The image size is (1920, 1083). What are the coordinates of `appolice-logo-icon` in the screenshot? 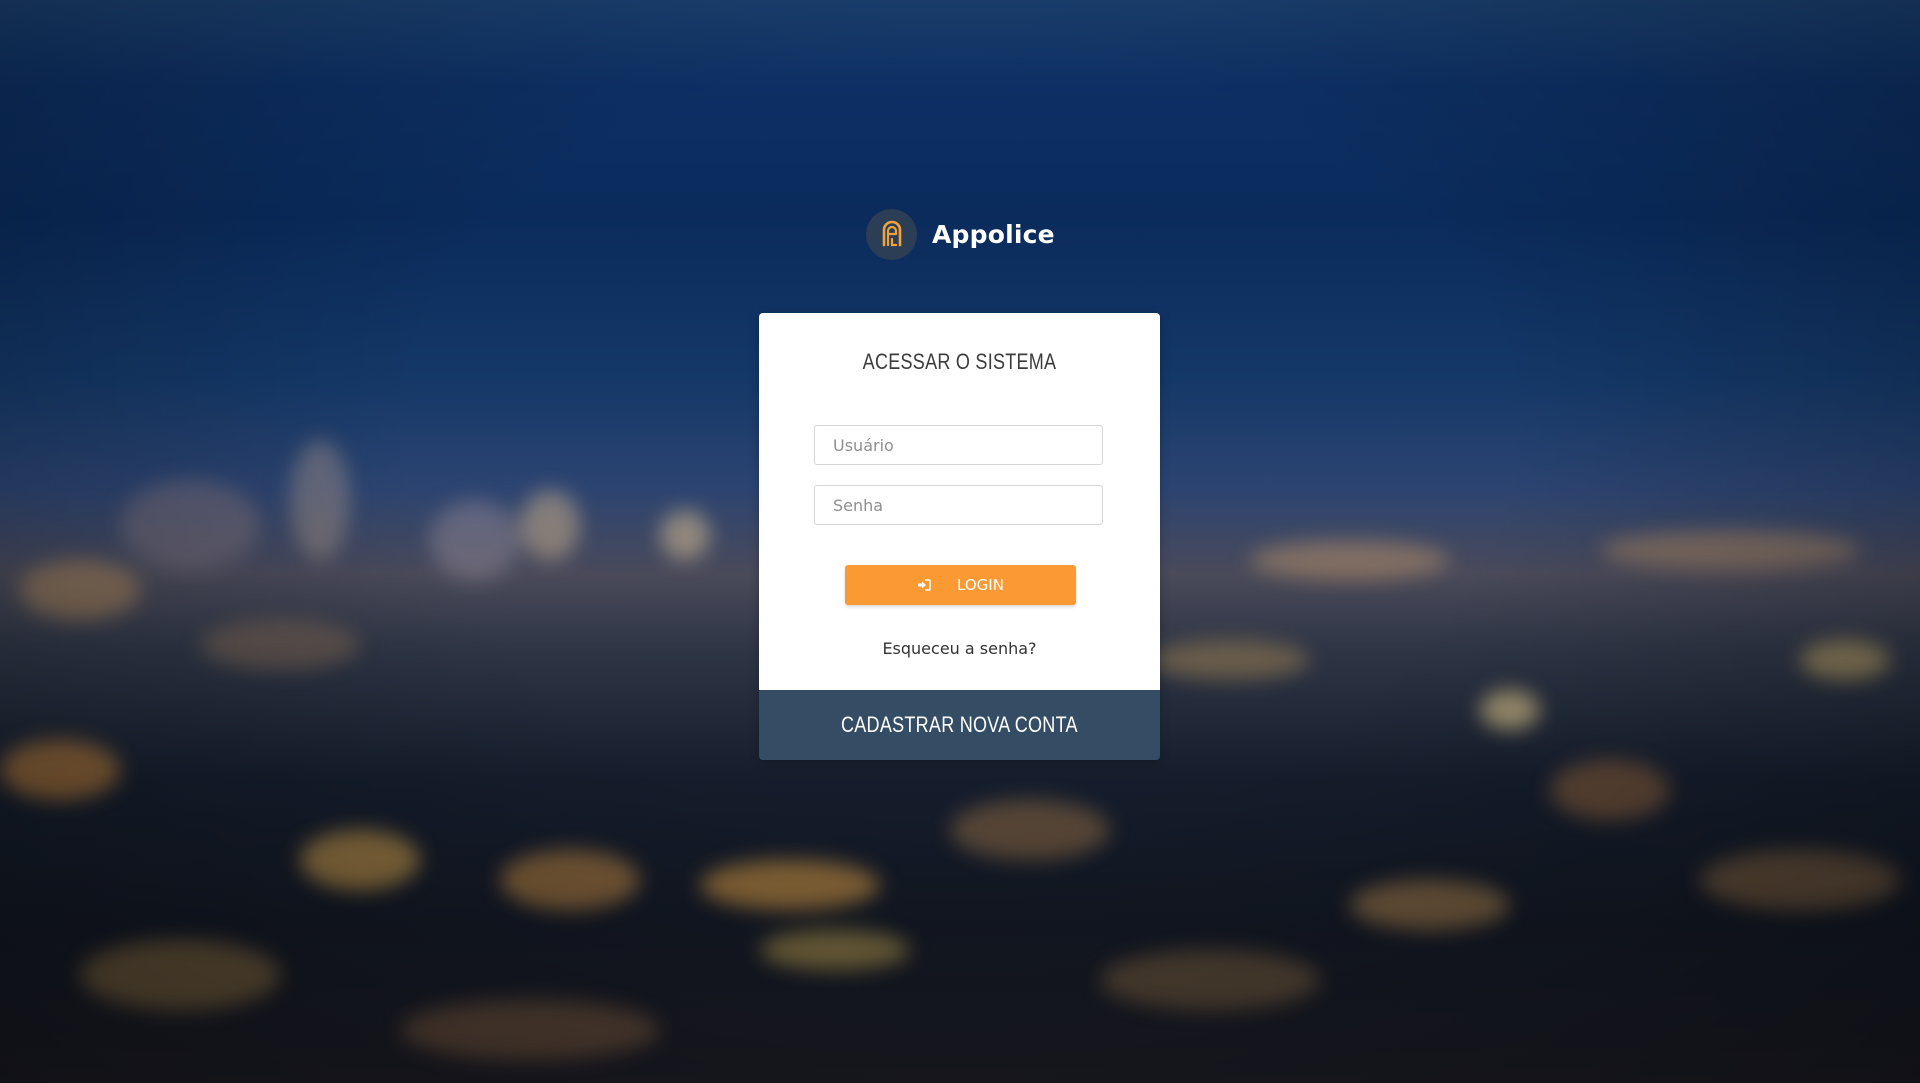 It's located at (891, 234).